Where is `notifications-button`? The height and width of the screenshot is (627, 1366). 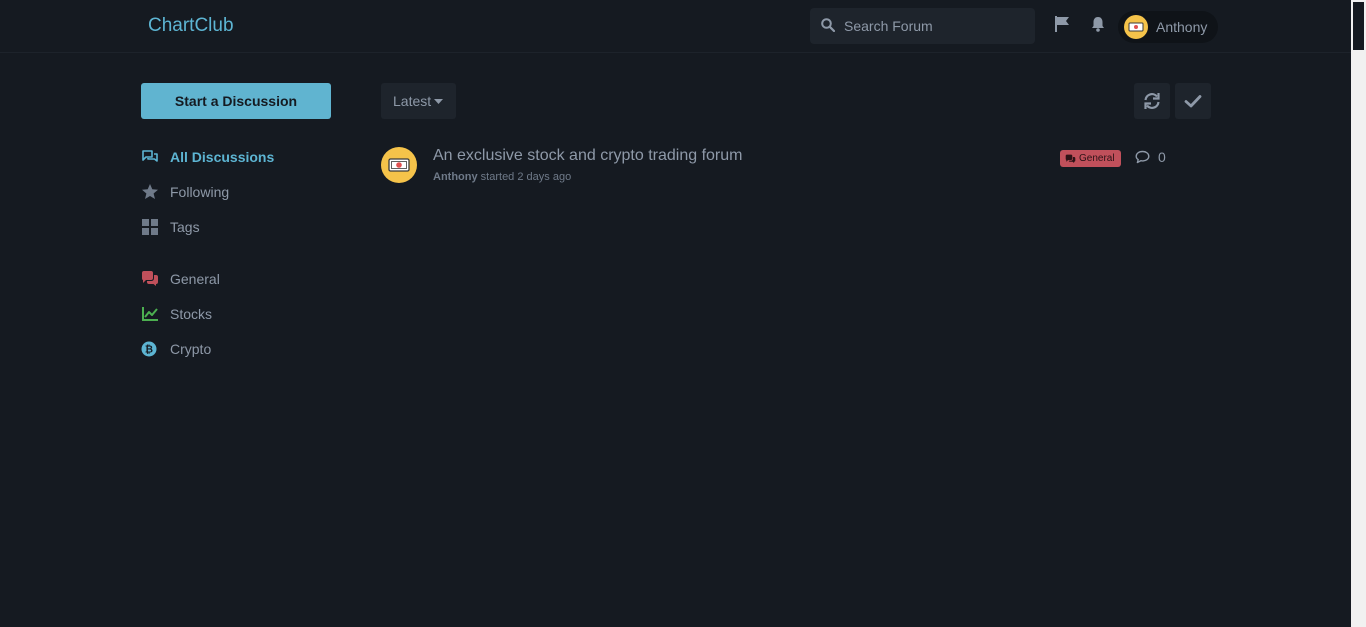
notifications-button is located at coordinates (1100, 26).